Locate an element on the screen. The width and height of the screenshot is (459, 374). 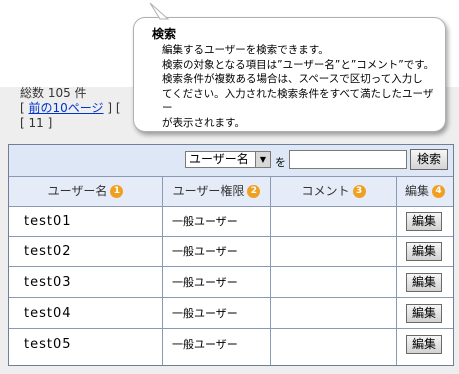
column-header-username: ユーザー名 1 is located at coordinates (85, 191).